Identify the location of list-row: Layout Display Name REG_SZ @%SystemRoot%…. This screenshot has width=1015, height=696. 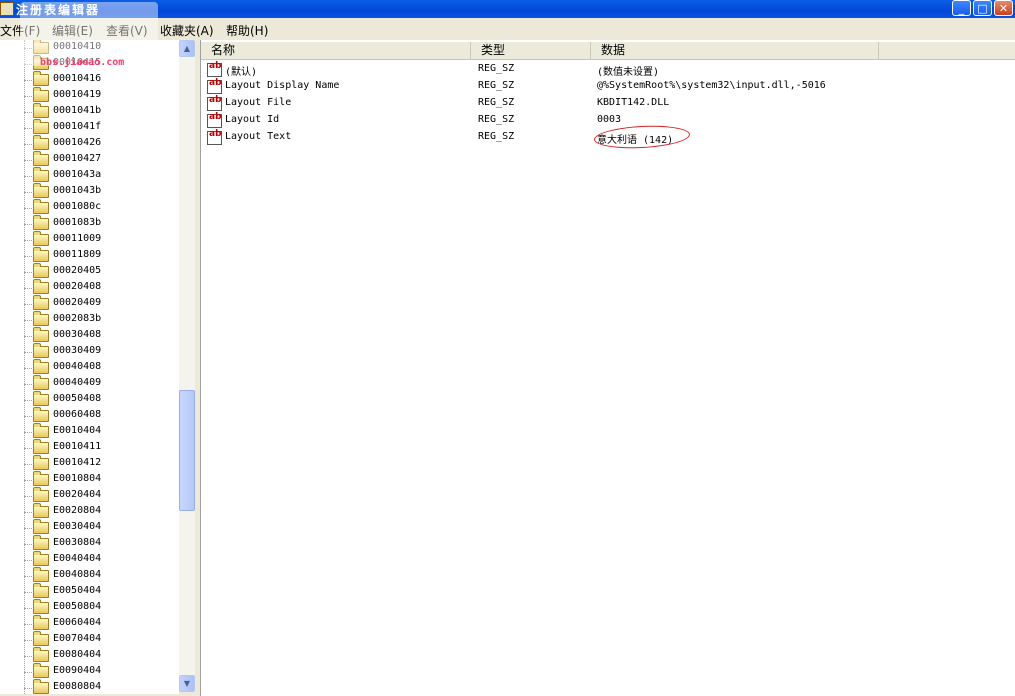
(608, 87).